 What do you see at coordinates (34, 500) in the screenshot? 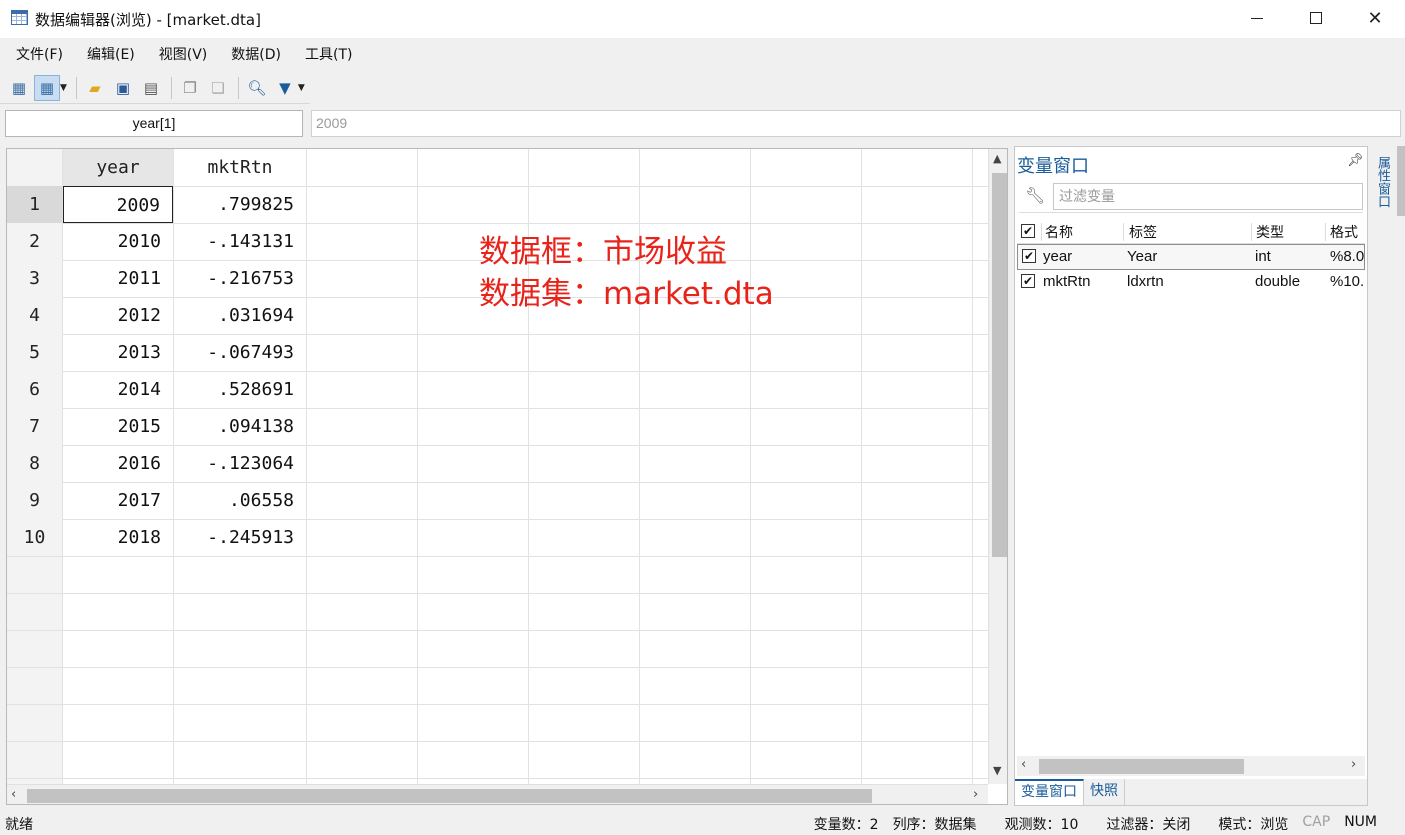
I see `row-number: 9` at bounding box center [34, 500].